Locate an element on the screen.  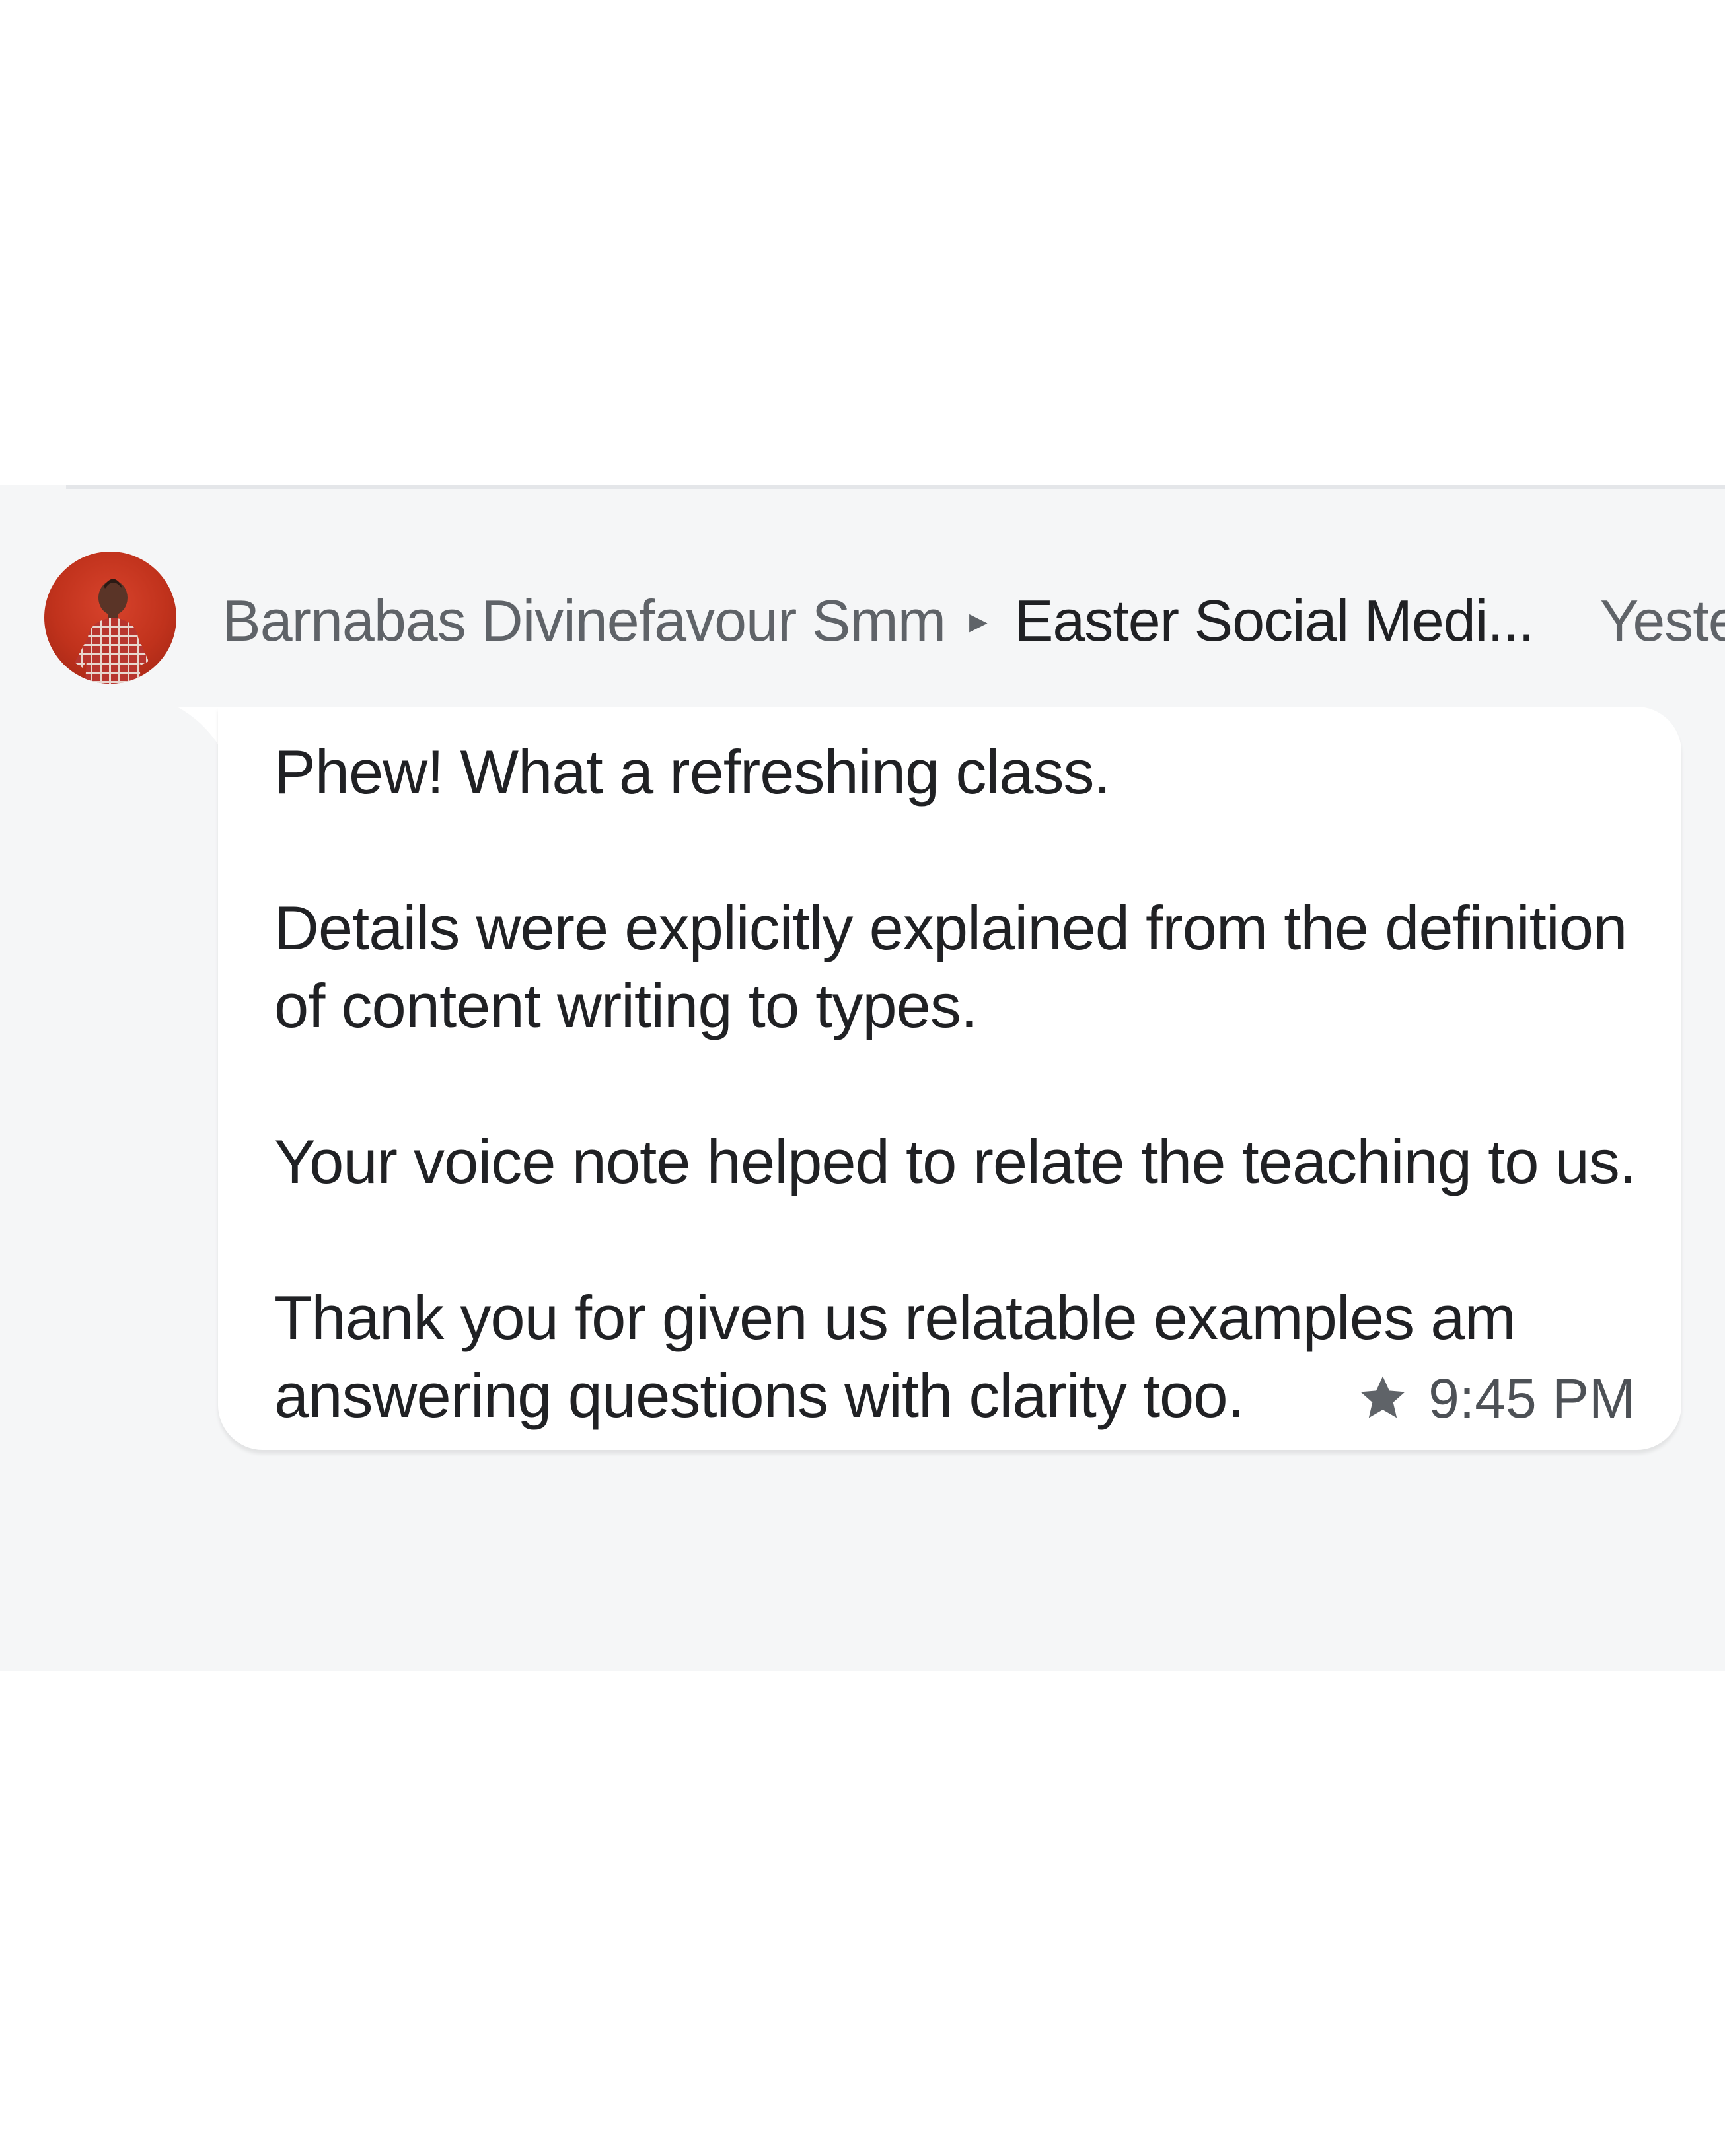
divider is located at coordinates (895, 487).